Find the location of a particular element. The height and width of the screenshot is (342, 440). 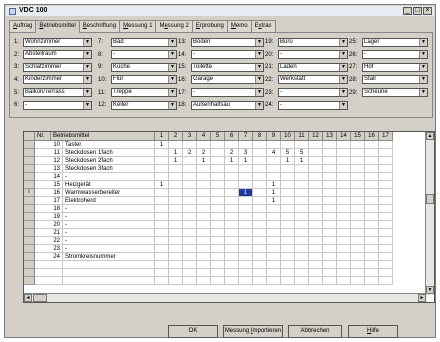

equipment-name: Stromkreisnummer is located at coordinates (109, 257).